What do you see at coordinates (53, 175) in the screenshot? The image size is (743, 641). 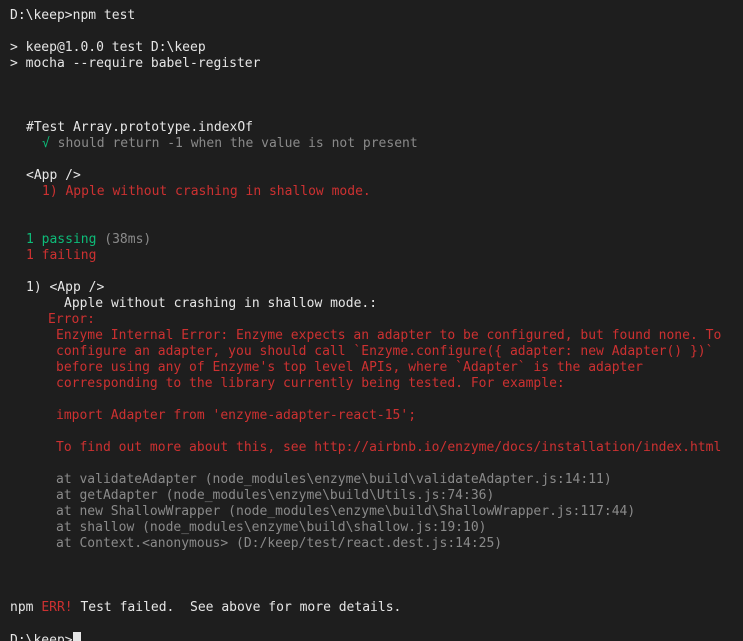 I see `suite-title: <App />` at bounding box center [53, 175].